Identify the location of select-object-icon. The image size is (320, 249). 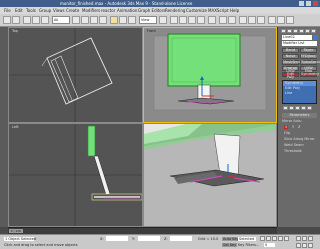
(76, 20).